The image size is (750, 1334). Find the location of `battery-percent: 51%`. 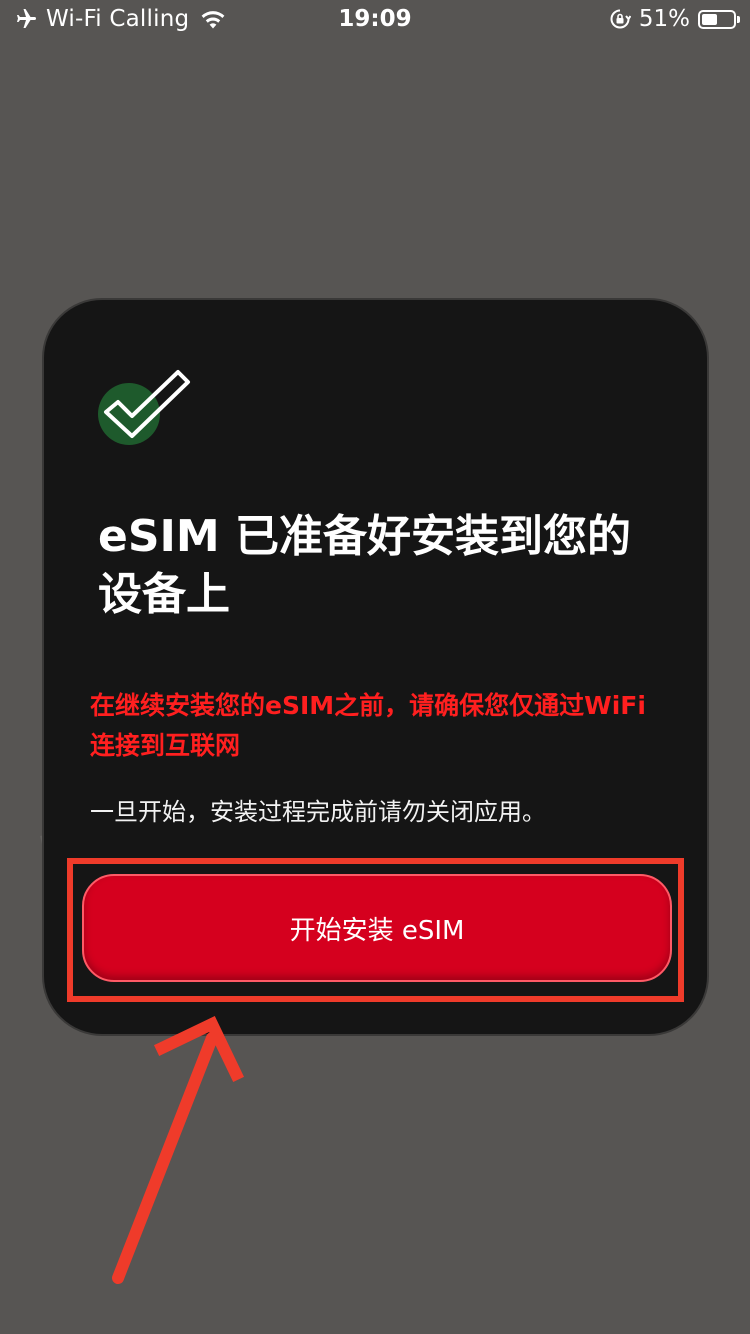

battery-percent: 51% is located at coordinates (664, 19).